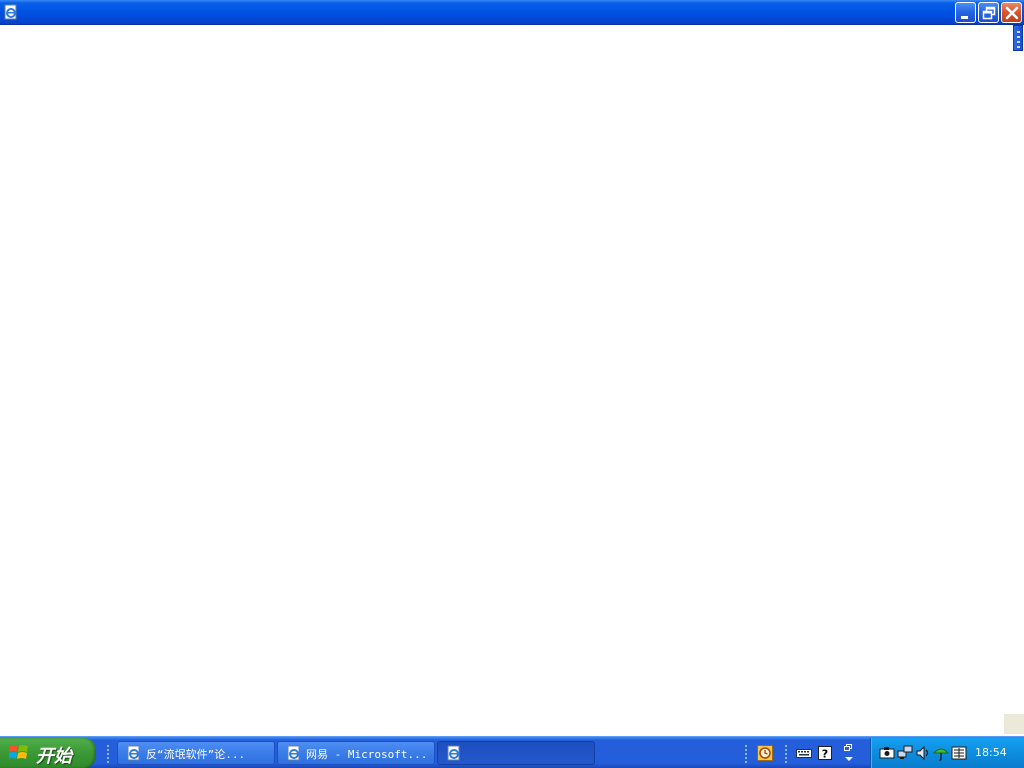 The width and height of the screenshot is (1024, 768). What do you see at coordinates (1018, 38) in the screenshot?
I see `scrollbar-handle` at bounding box center [1018, 38].